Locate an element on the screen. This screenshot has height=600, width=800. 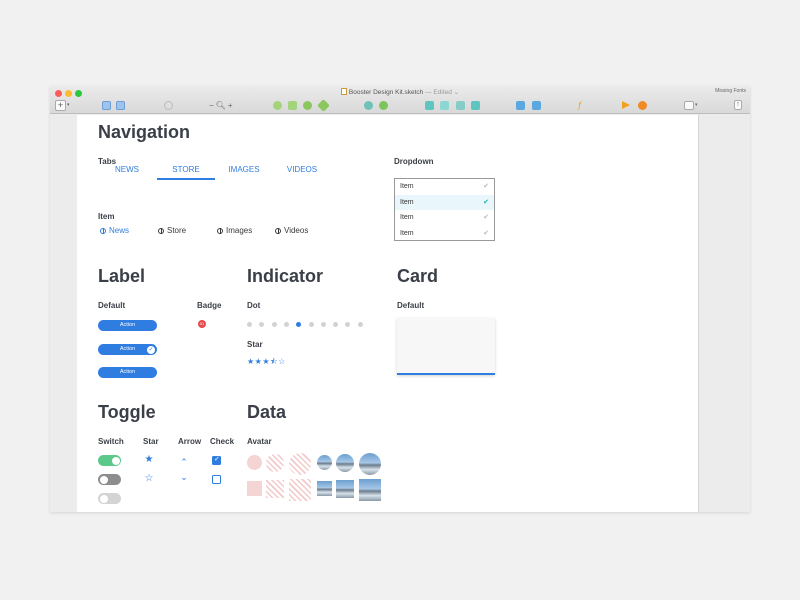
symbol-button is located at coordinates (168, 105).